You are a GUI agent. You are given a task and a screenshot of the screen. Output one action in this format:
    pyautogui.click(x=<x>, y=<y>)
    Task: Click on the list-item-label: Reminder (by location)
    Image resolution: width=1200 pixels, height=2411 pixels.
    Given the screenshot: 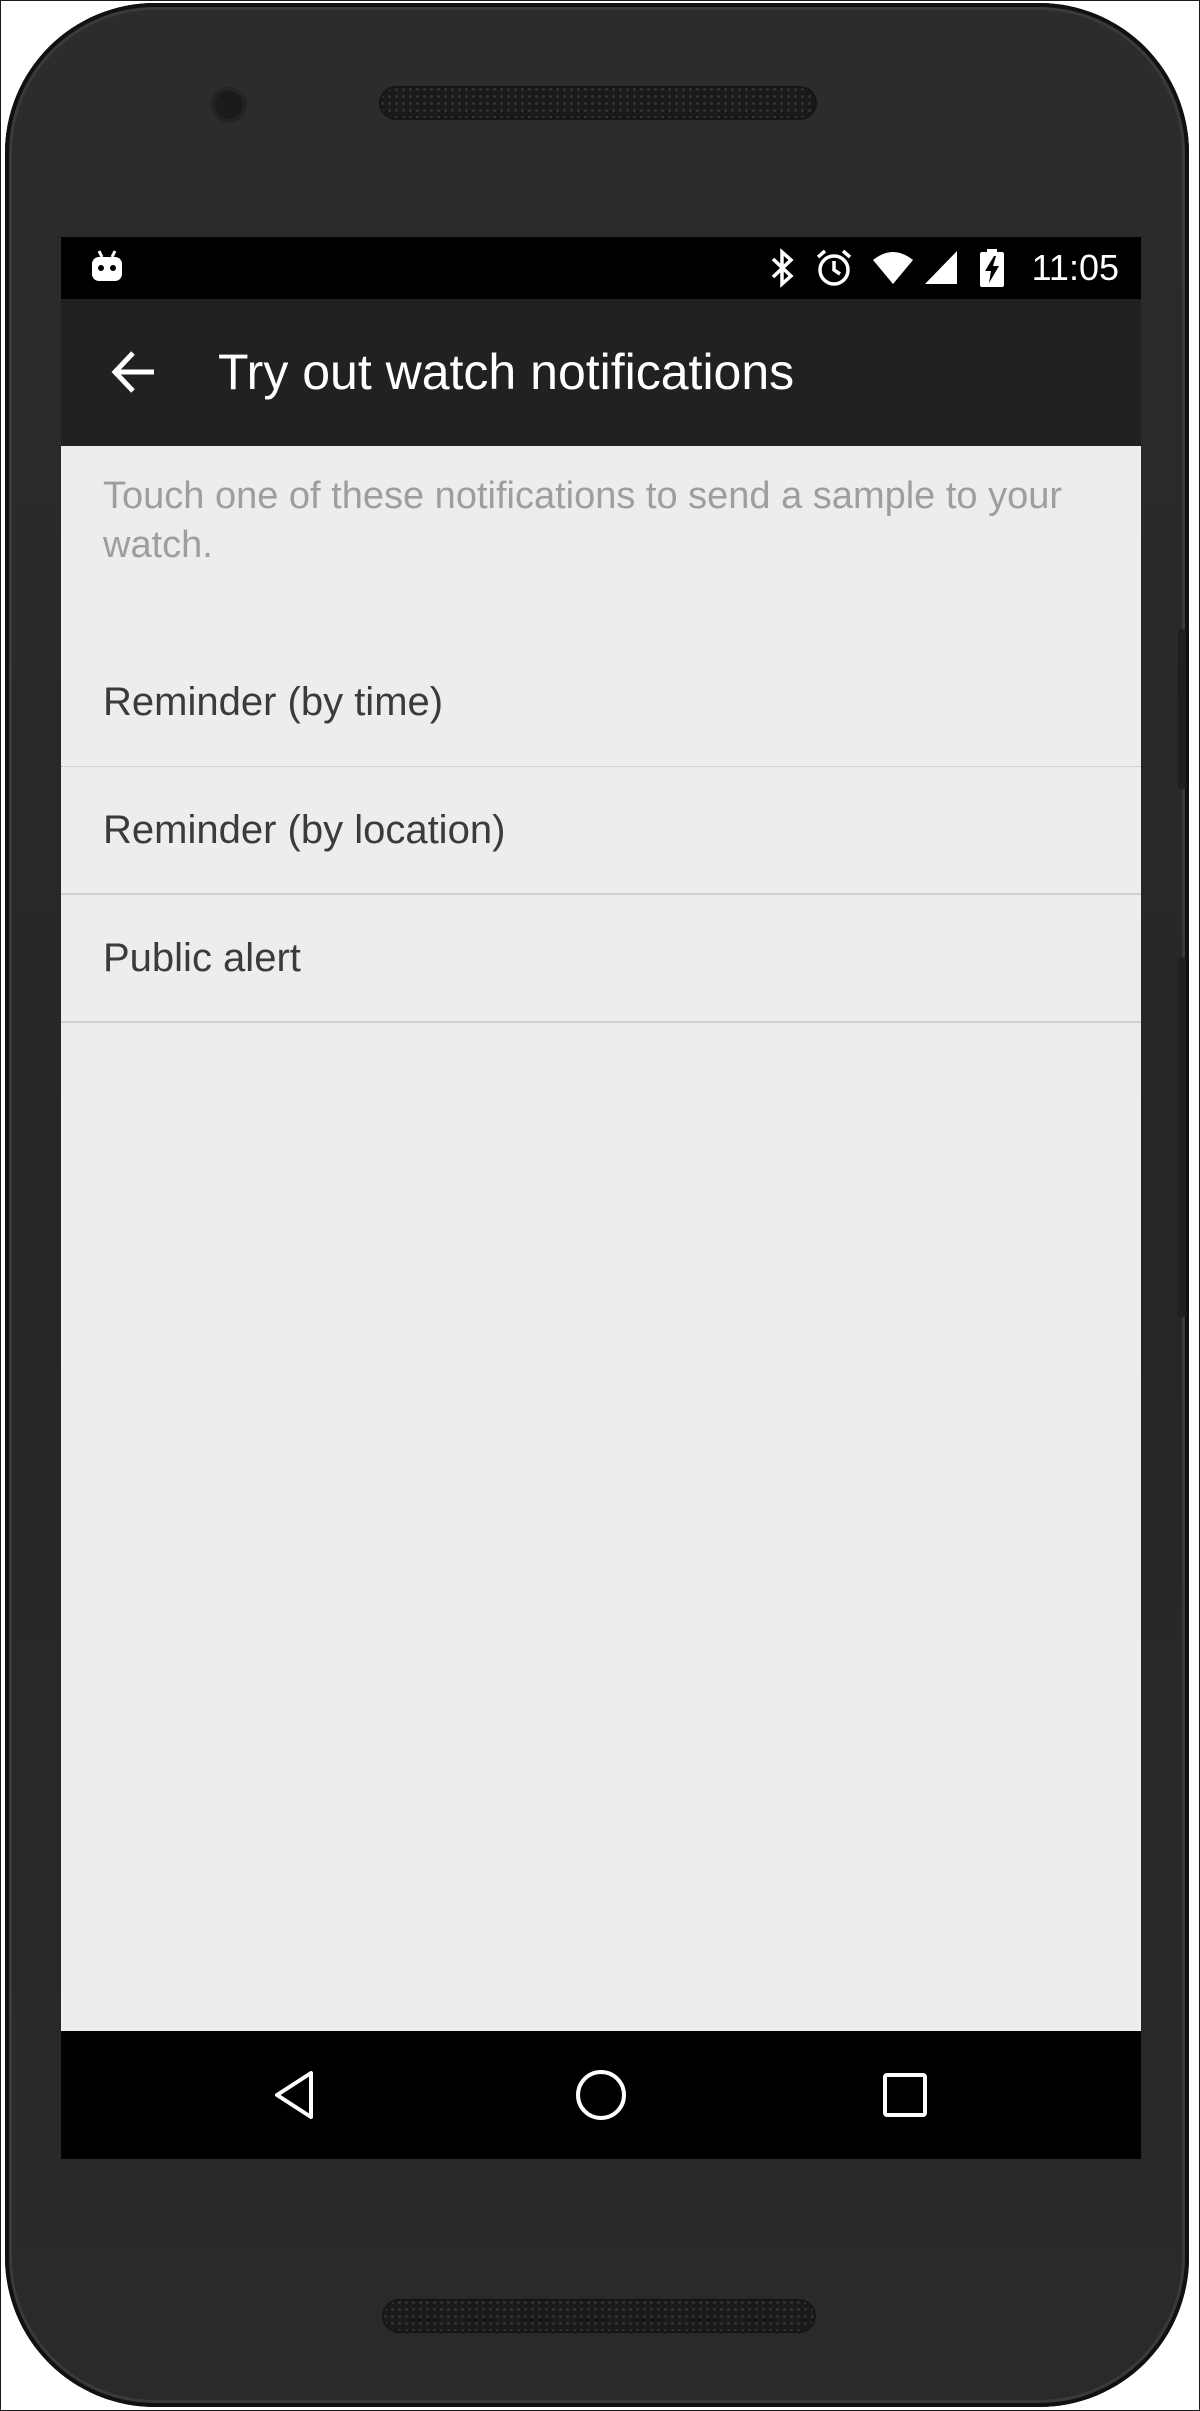 What is the action you would take?
    pyautogui.click(x=304, y=829)
    